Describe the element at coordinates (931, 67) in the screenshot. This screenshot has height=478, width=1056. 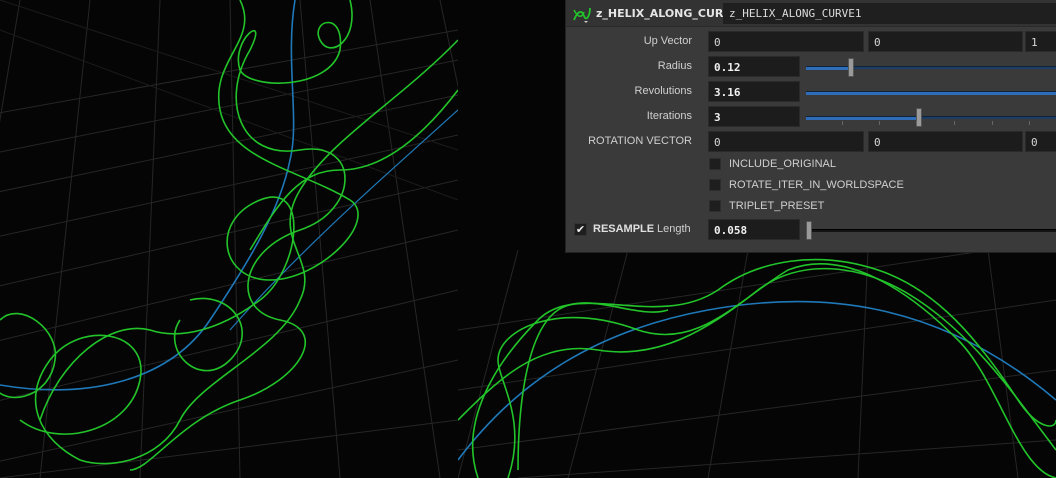
I see `radius-slider` at that location.